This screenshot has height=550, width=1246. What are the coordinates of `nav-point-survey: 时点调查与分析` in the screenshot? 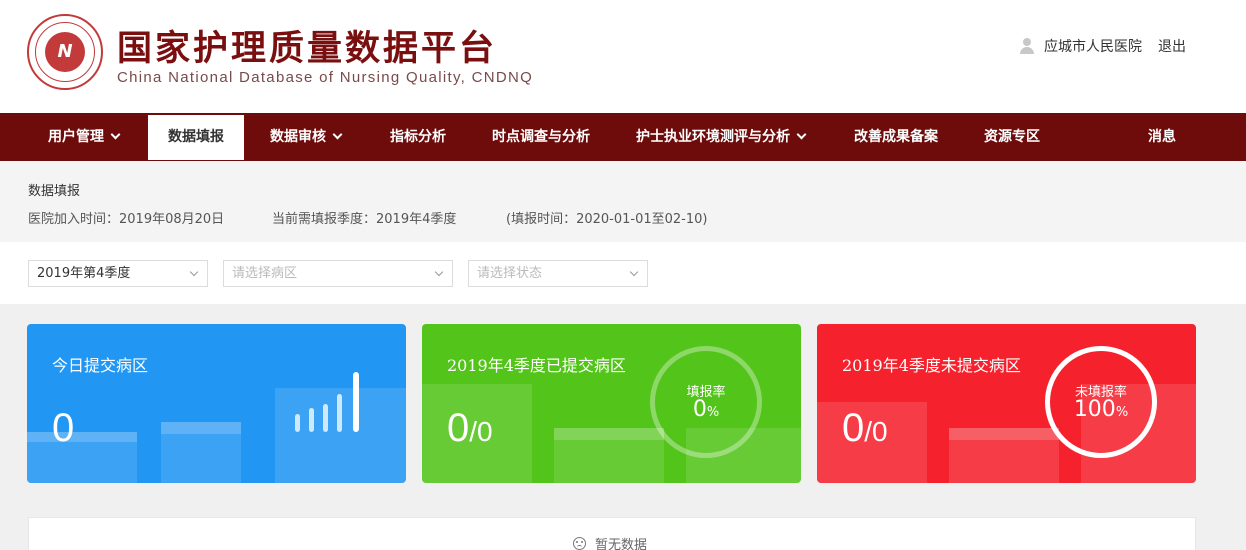 It's located at (541, 137).